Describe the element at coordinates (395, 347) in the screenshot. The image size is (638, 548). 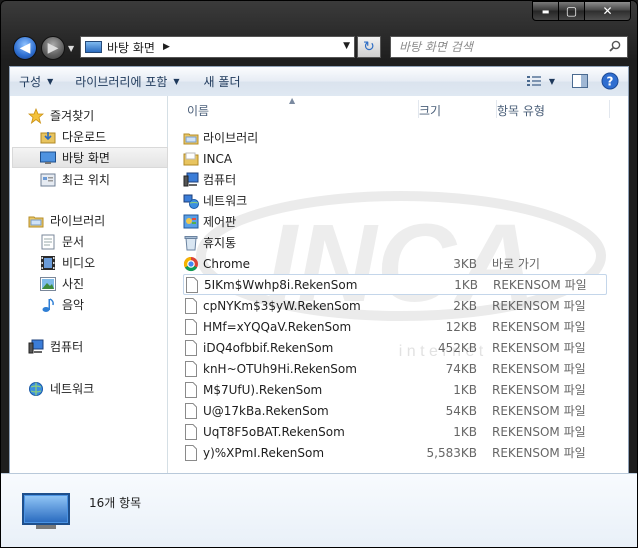
I see `file-row: iDQ4ofbbif.RekenSom 452KB REKENSOM 파일` at that location.